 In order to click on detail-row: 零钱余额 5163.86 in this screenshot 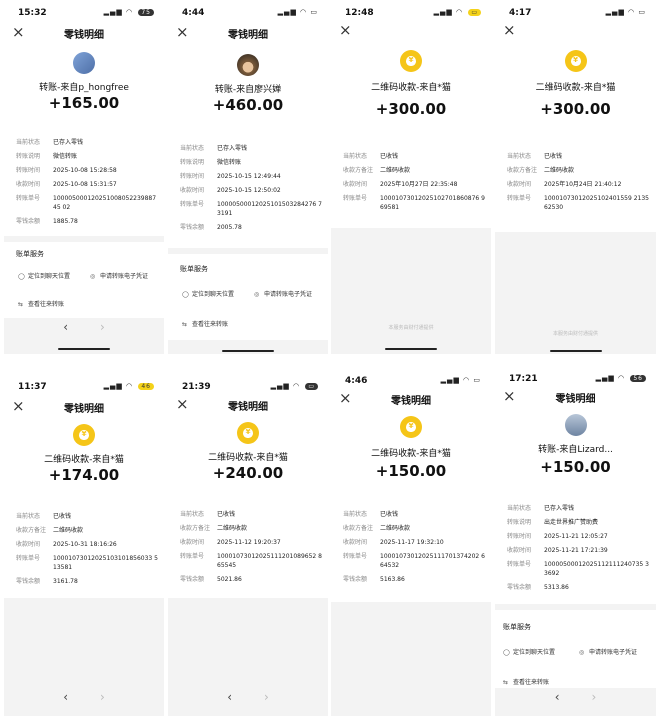, I will do `click(374, 579)`.